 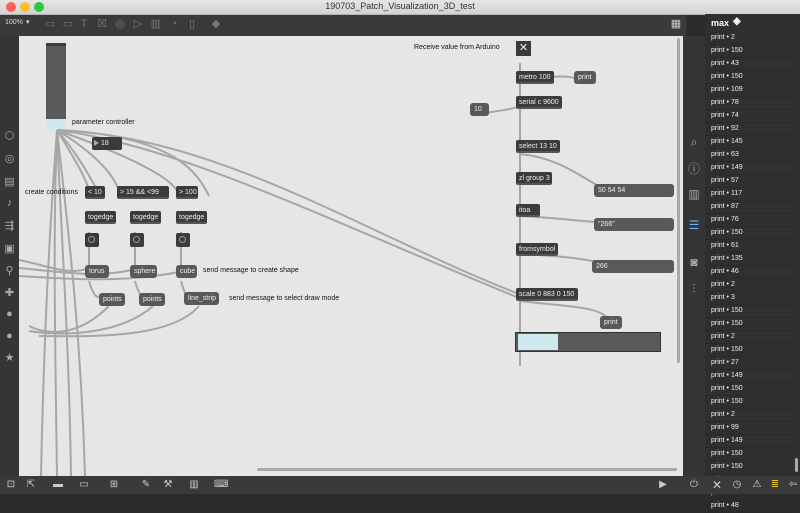 What do you see at coordinates (168, 485) in the screenshot?
I see `wrench-icon: ⚒` at bounding box center [168, 485].